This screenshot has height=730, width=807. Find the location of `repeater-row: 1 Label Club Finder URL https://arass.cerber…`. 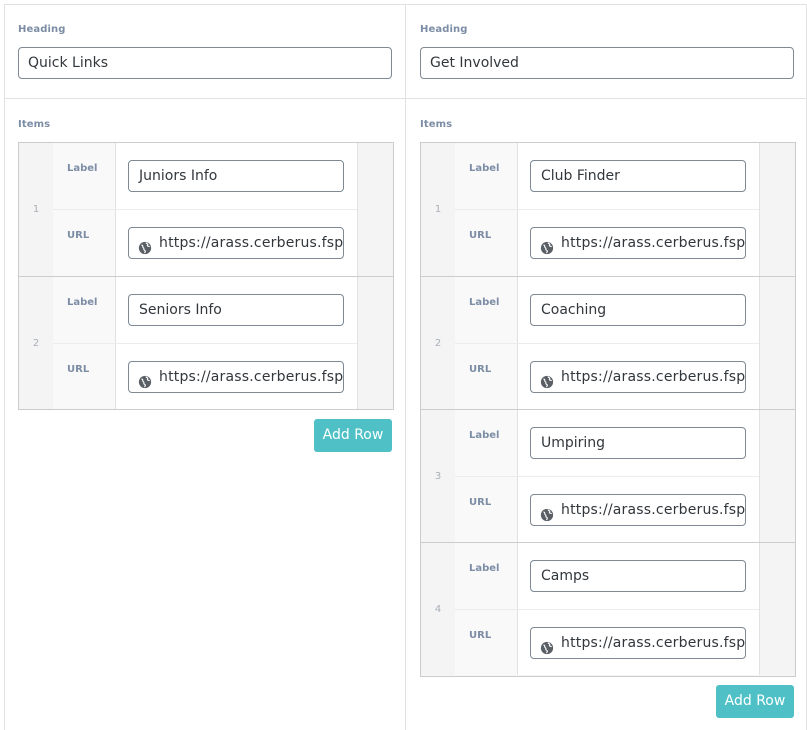

repeater-row: 1 Label Club Finder URL https://arass.cerber… is located at coordinates (608, 209).